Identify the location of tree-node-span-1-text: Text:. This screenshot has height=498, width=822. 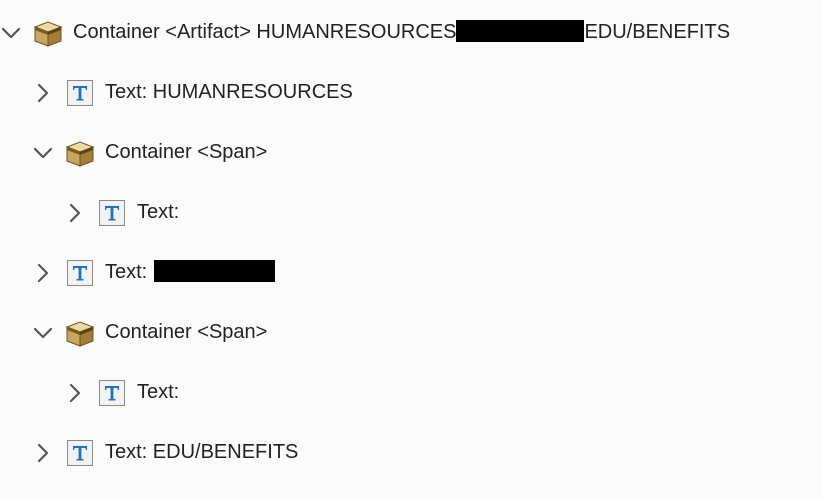
(121, 213).